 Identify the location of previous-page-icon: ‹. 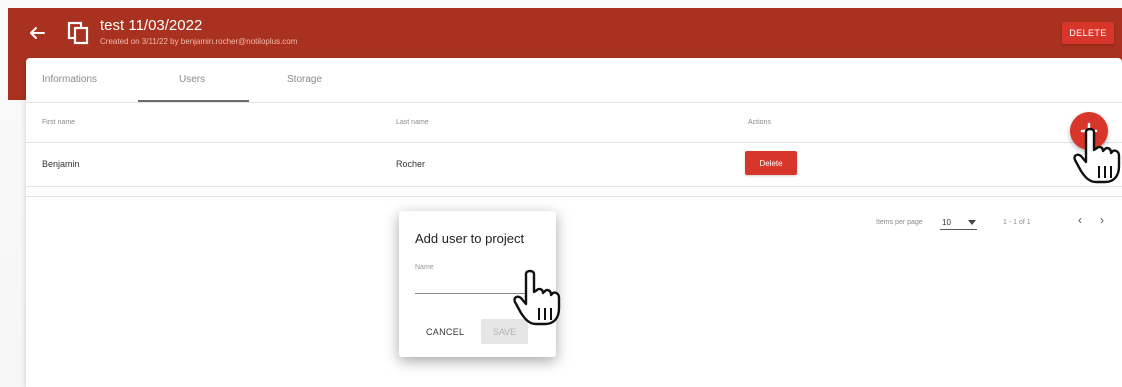
(1080, 220).